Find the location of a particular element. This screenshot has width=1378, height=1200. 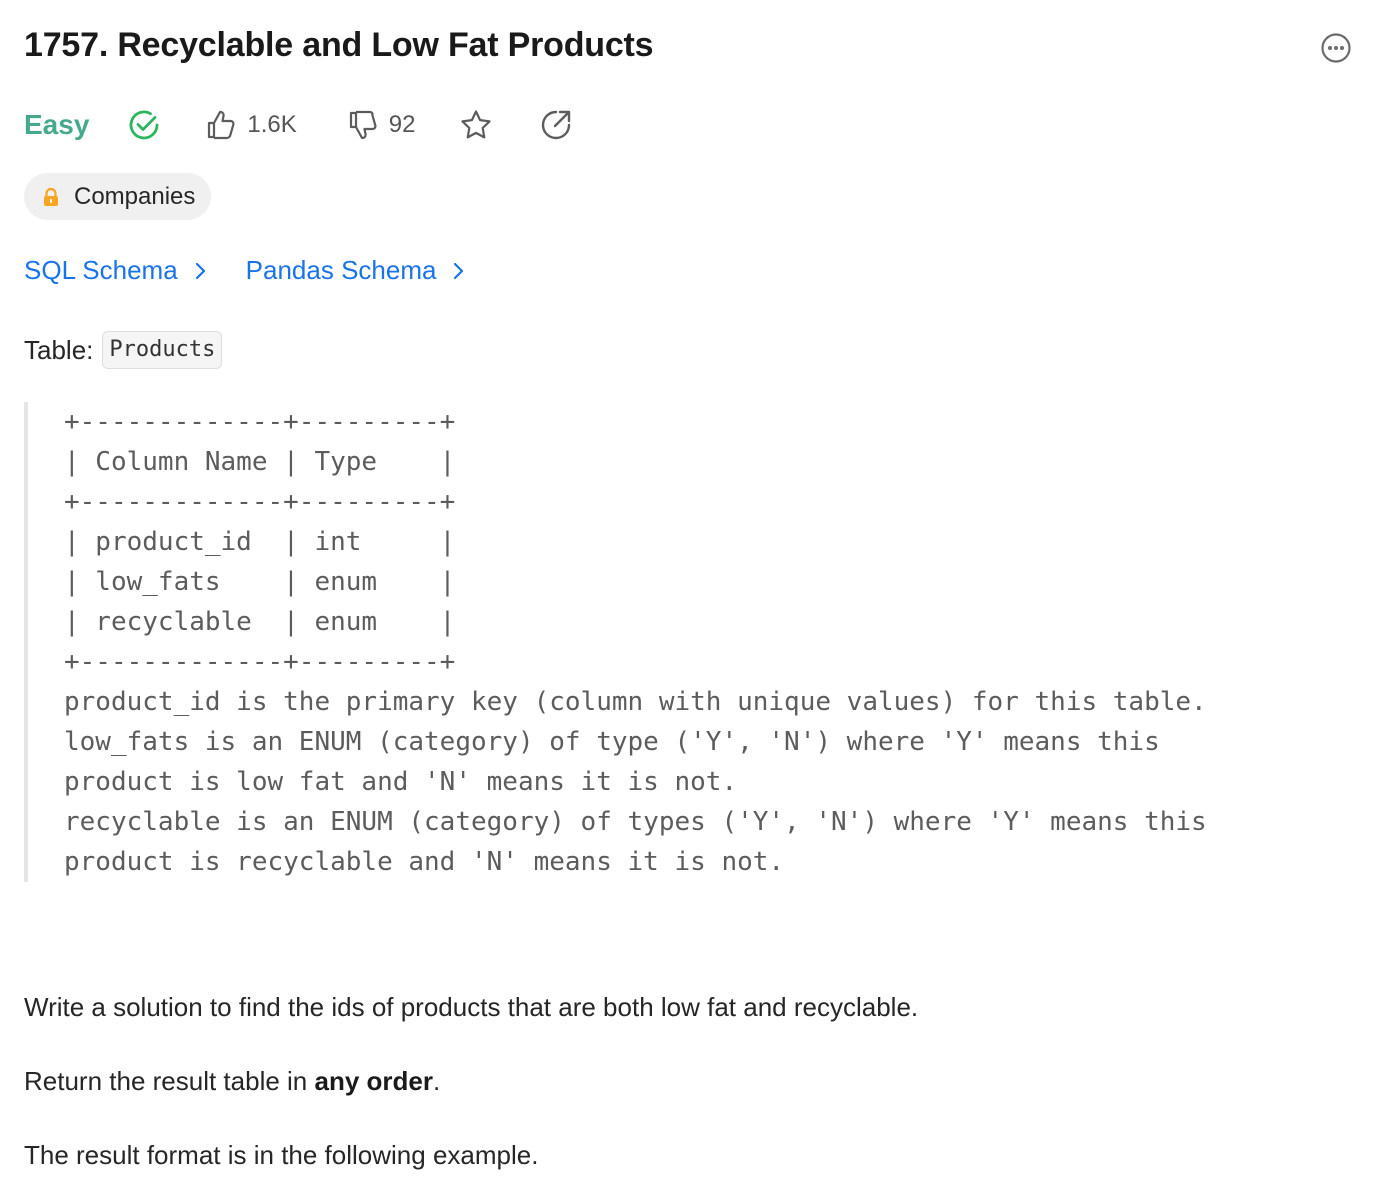

pandas-schema-label: Pandas Schema is located at coordinates (341, 270).